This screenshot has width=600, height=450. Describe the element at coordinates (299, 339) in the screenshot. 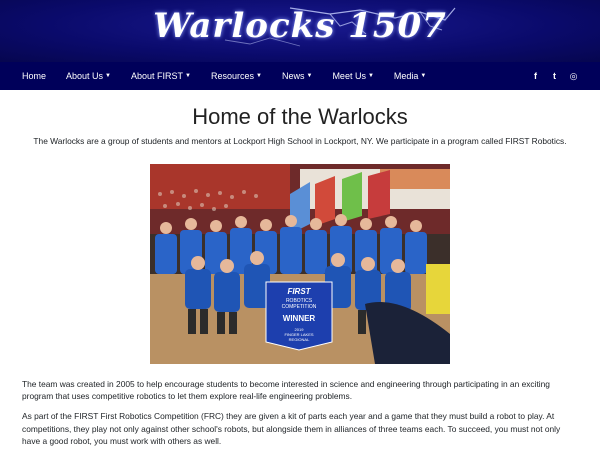

I see `banner-regional-text: REGIONAL` at that location.